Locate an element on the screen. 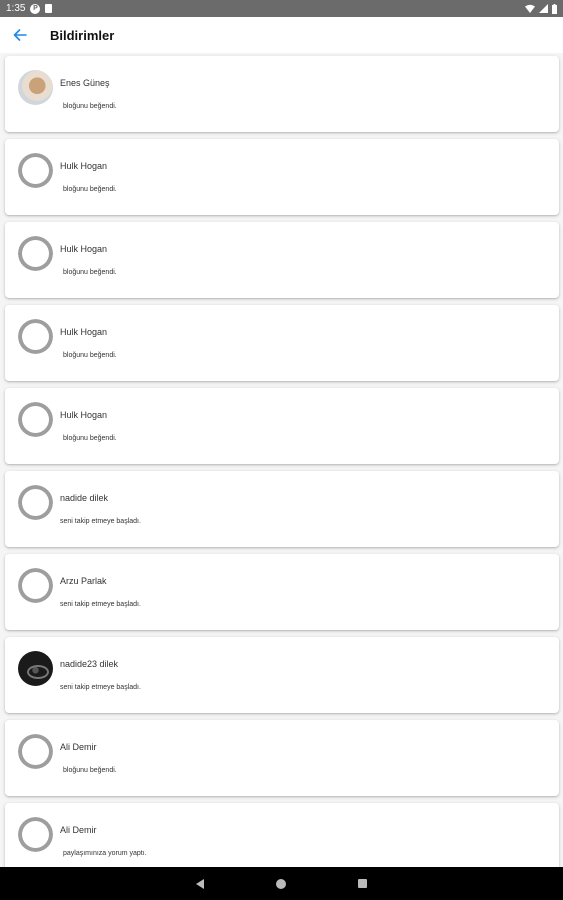  arrow-left-icon is located at coordinates (20, 35).